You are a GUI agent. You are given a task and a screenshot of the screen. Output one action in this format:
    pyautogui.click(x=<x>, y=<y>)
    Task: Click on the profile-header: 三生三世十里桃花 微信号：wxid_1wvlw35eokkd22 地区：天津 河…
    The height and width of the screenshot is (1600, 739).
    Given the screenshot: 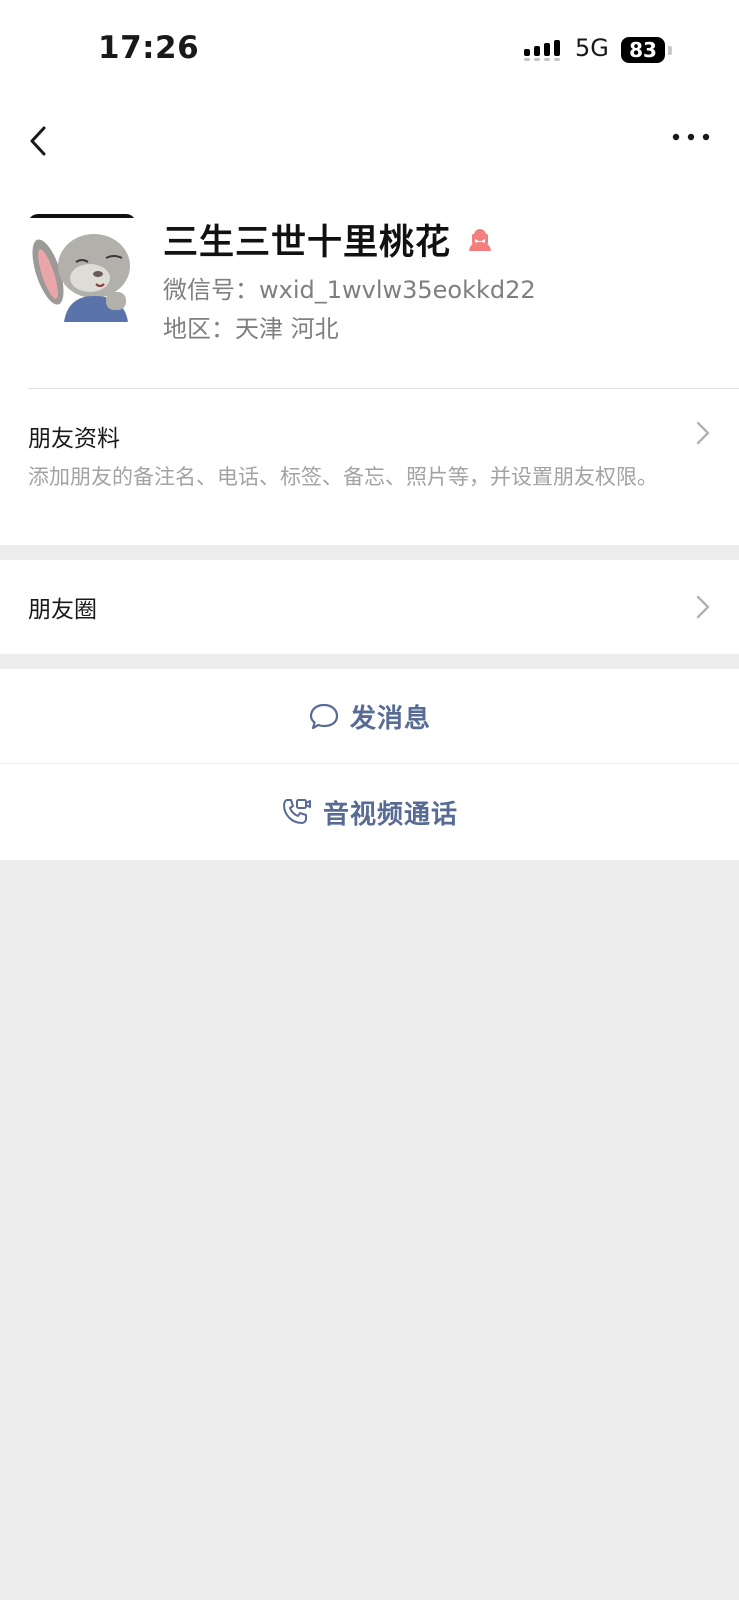 What is the action you would take?
    pyautogui.click(x=369, y=289)
    